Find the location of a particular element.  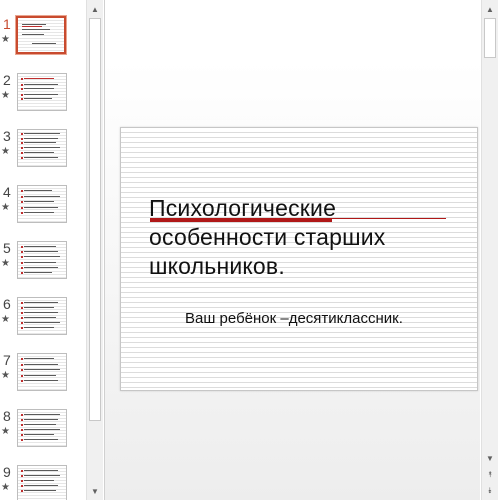

slide-thumbnail-item: 4 ★ is located at coordinates (43, 209).